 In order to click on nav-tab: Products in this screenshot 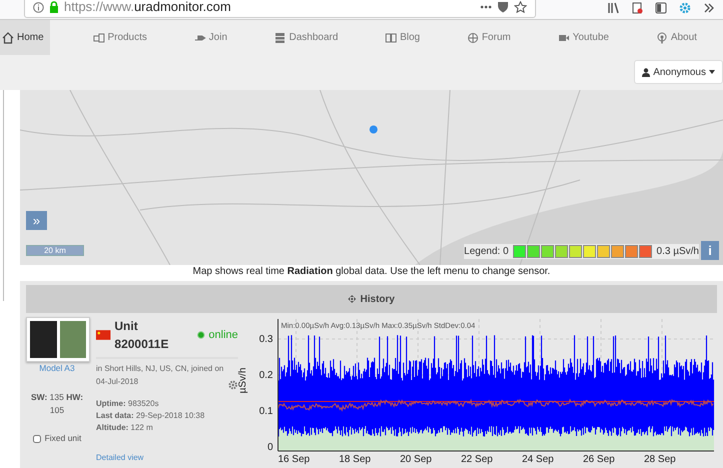, I will do `click(120, 37)`.